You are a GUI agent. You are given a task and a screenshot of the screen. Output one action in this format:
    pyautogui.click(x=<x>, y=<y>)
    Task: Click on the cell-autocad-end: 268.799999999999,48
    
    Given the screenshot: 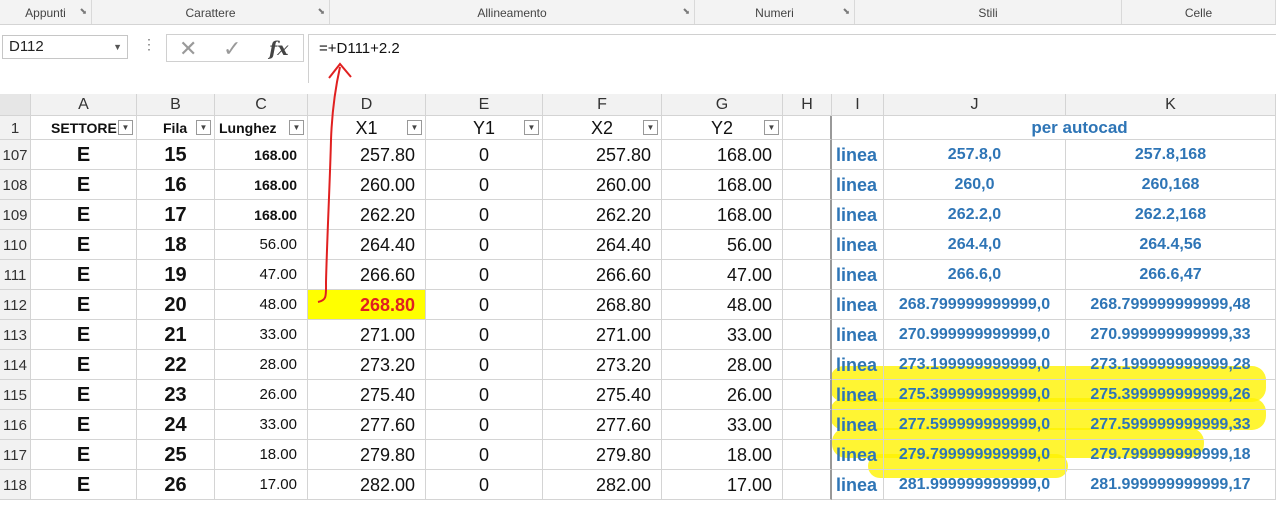 What is the action you would take?
    pyautogui.click(x=1171, y=305)
    